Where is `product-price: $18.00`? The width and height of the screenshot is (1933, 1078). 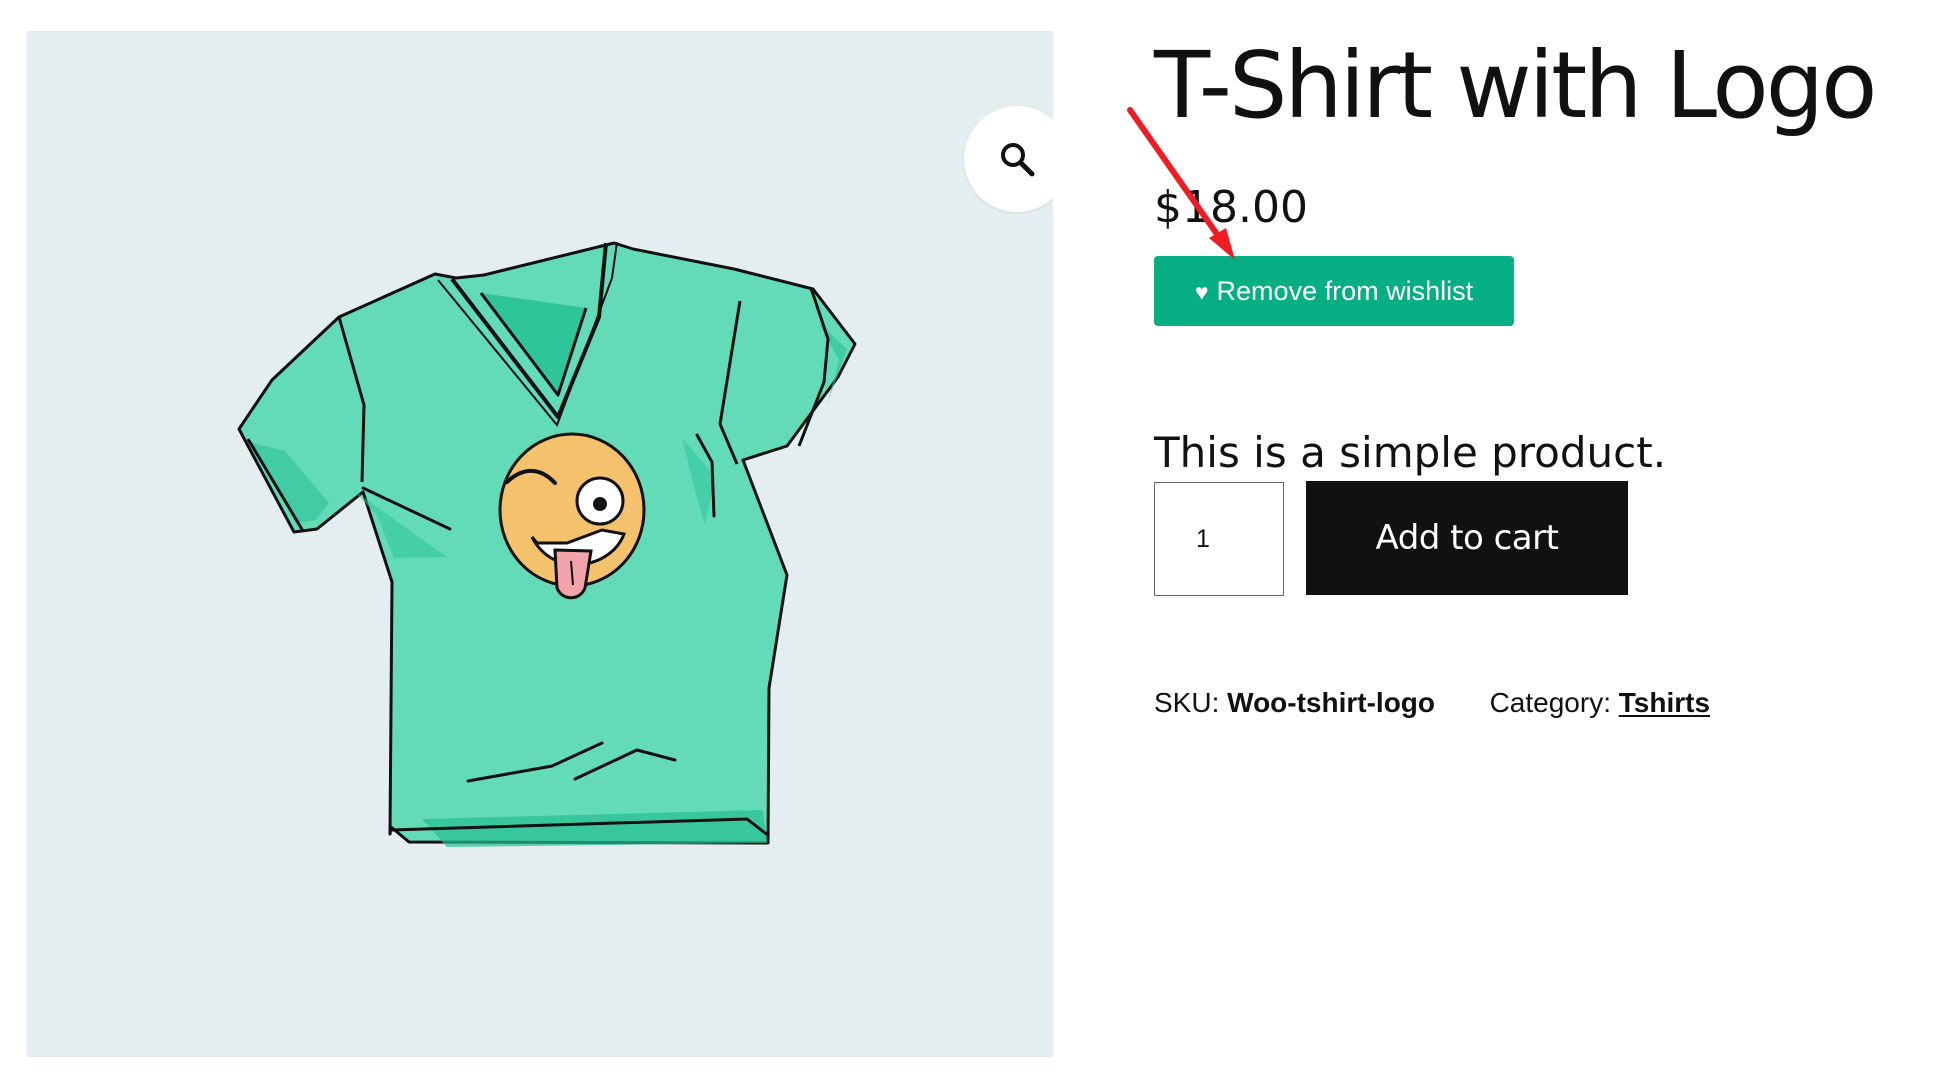 product-price: $18.00 is located at coordinates (1231, 207).